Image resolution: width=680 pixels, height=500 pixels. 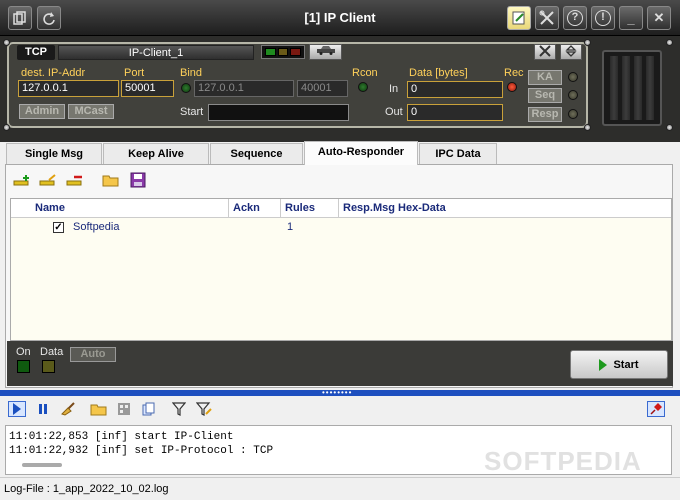 I want to click on watermark-text: SOFTPEDIA, so click(x=563, y=461).